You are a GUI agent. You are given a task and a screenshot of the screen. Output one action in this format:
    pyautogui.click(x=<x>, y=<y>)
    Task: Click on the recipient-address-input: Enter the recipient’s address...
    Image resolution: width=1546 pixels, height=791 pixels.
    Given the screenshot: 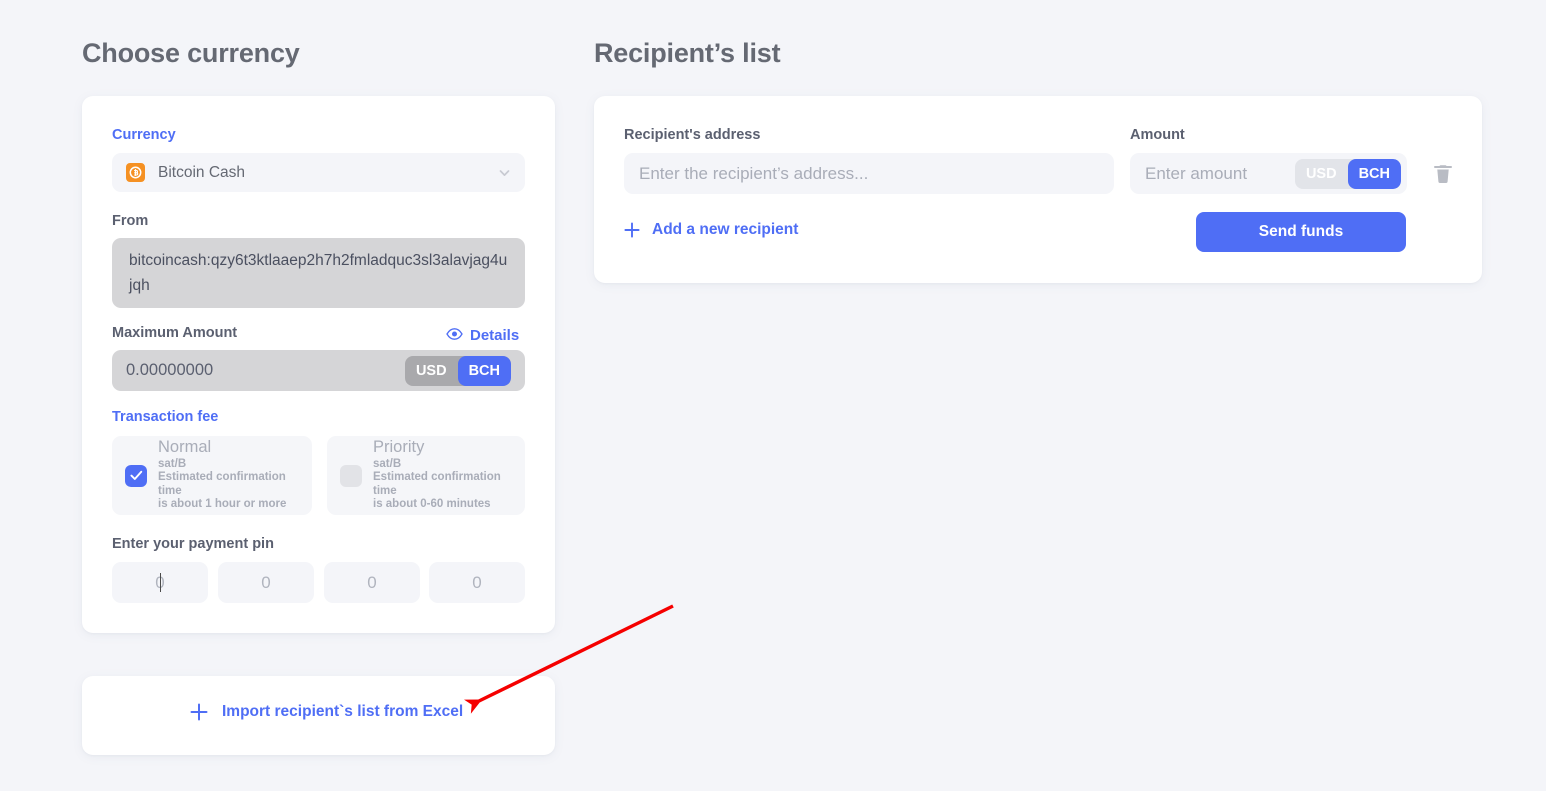 What is the action you would take?
    pyautogui.click(x=869, y=173)
    